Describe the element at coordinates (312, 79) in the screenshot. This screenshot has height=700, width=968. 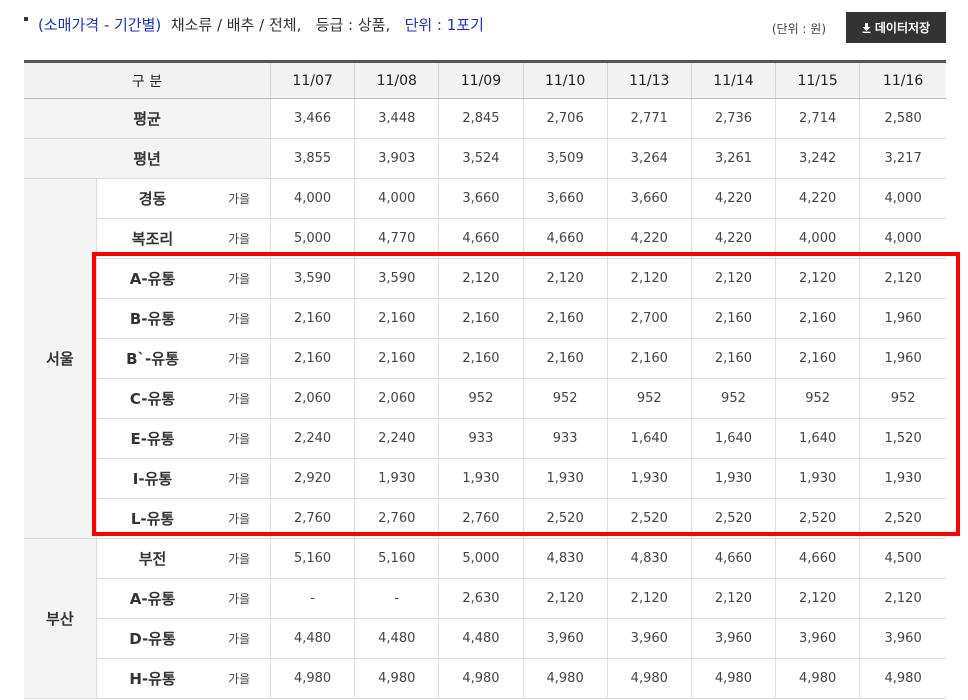
I see `date-header: 11/07` at that location.